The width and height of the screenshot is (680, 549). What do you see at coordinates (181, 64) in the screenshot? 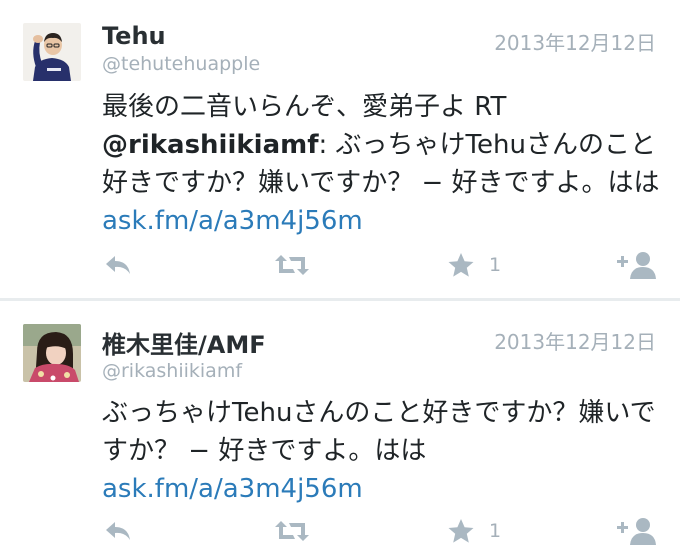
I see `user-handle: @tehutehuapple` at bounding box center [181, 64].